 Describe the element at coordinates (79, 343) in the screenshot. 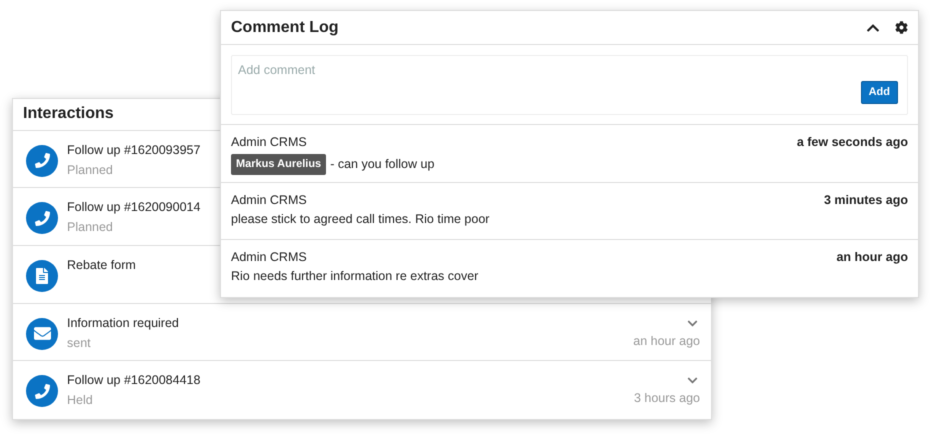

I see `interaction-status: sent` at that location.